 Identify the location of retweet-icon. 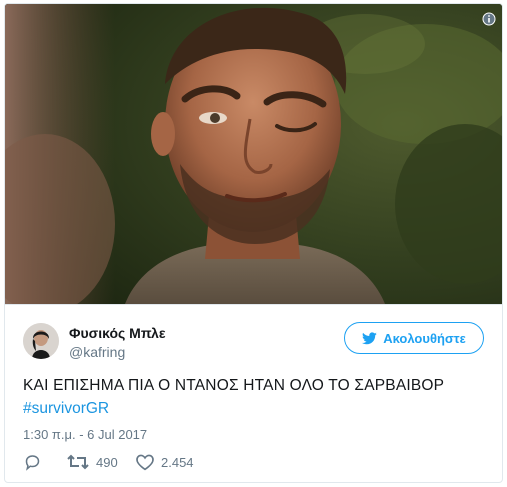
(78, 462).